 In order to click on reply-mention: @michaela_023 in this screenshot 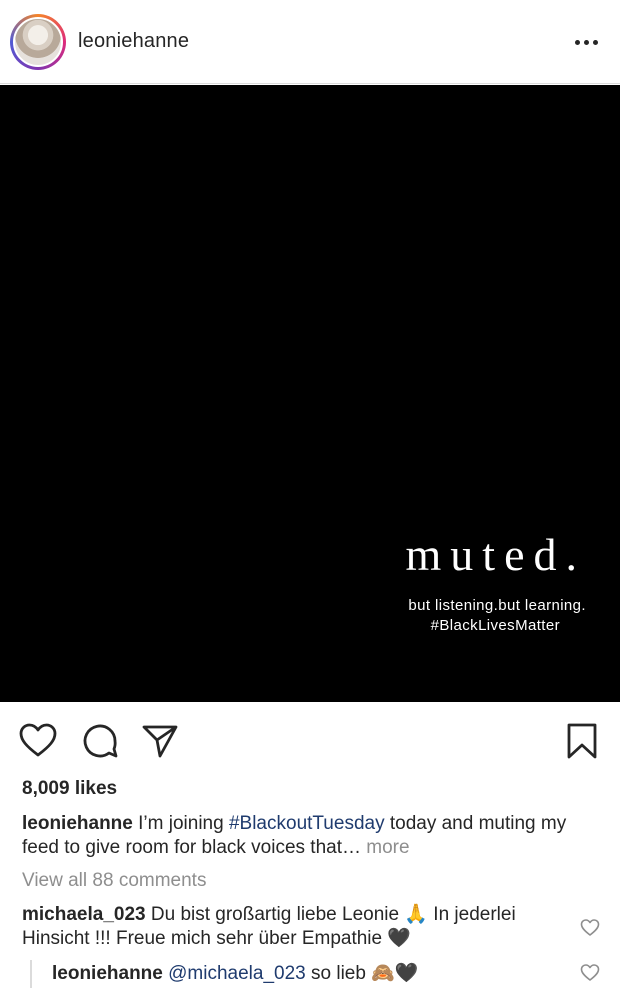, I will do `click(237, 973)`.